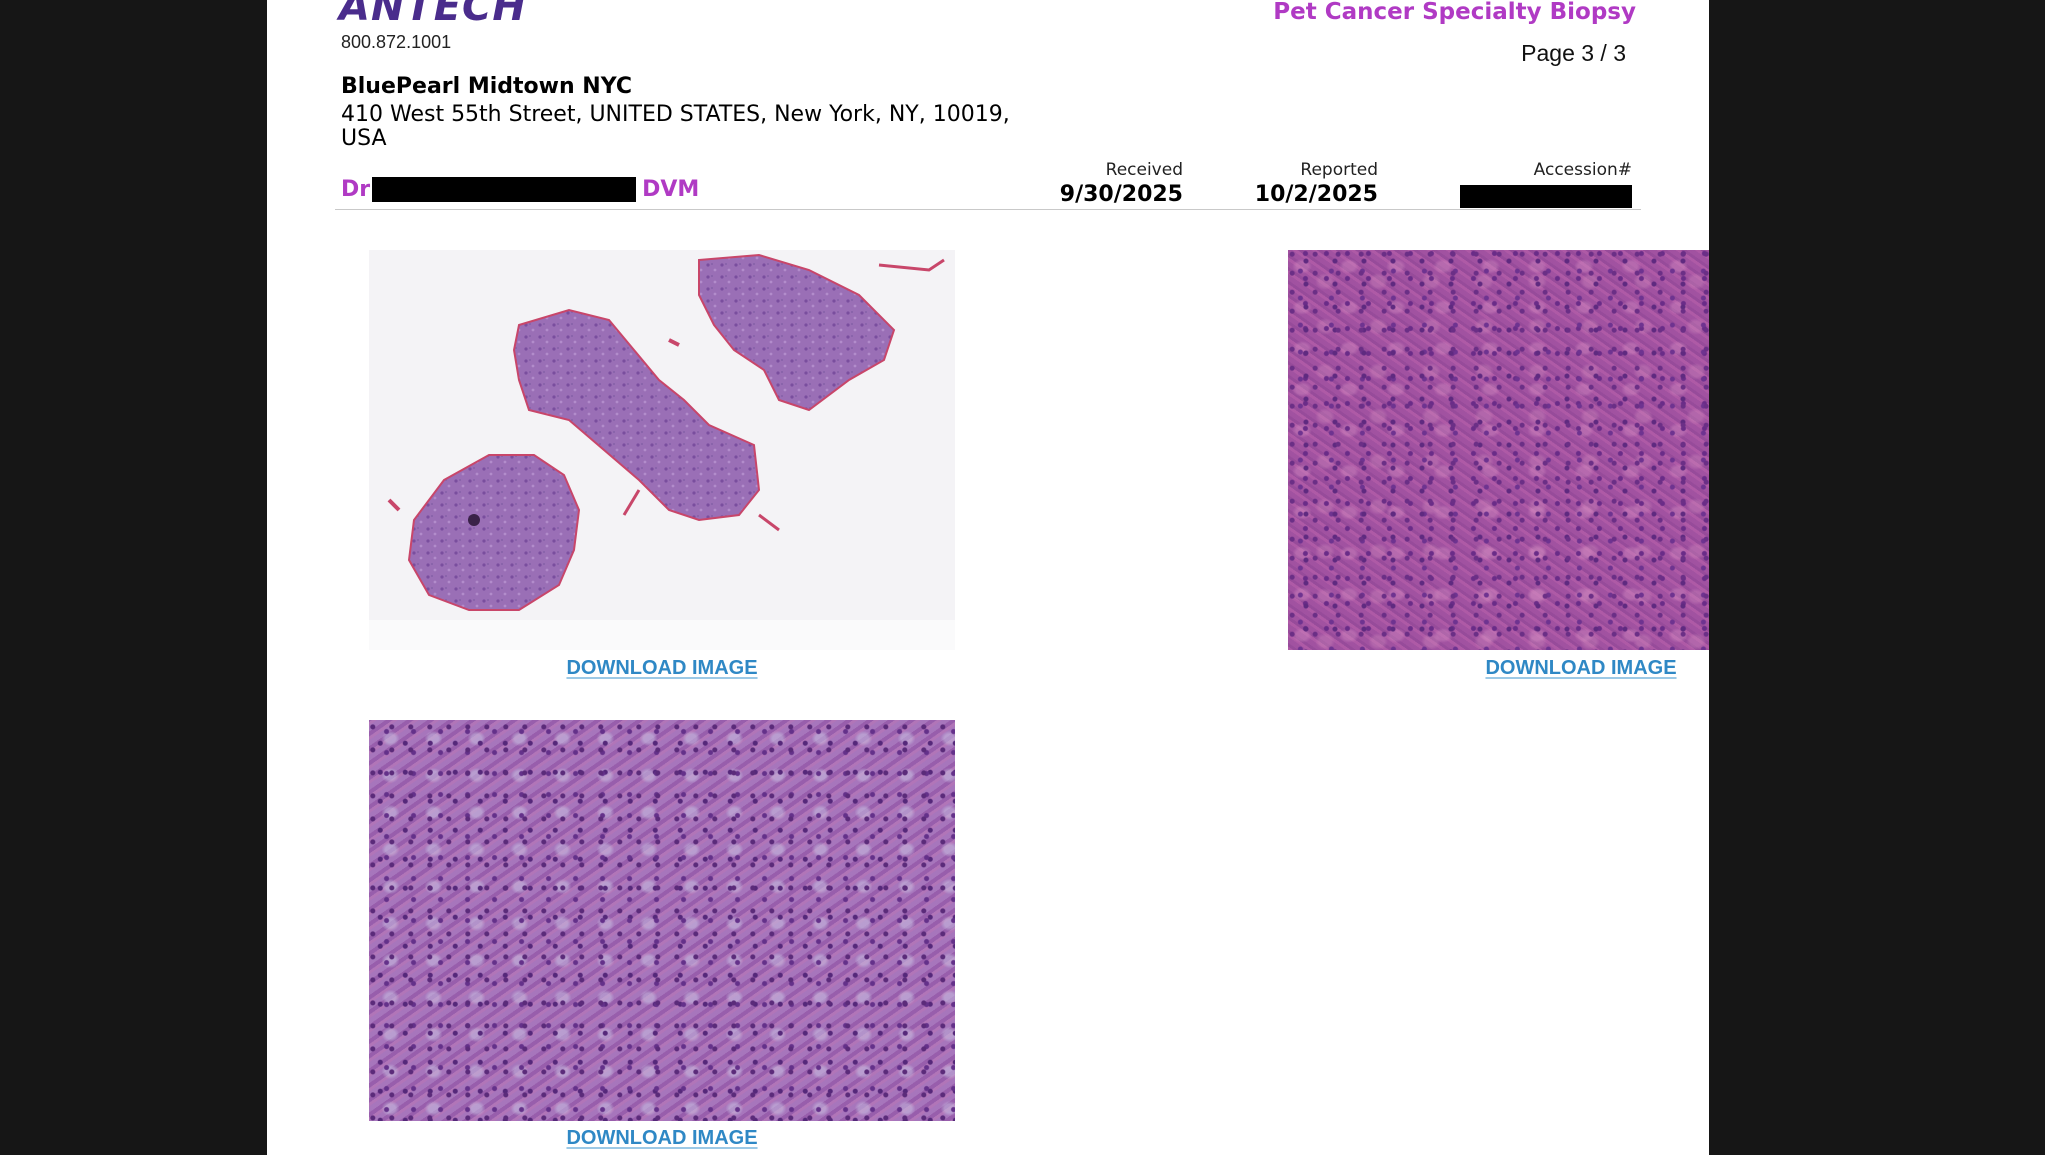  Describe the element at coordinates (1582, 170) in the screenshot. I see `accession-label: Accession#` at that location.